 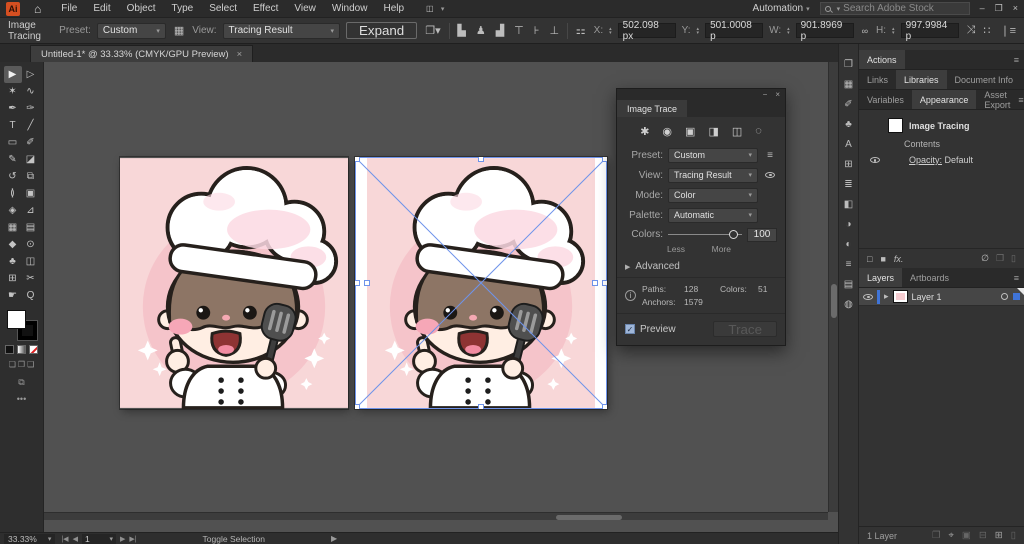 What do you see at coordinates (848, 304) in the screenshot?
I see `transparency-collapsed-icon: ◍` at bounding box center [848, 304].